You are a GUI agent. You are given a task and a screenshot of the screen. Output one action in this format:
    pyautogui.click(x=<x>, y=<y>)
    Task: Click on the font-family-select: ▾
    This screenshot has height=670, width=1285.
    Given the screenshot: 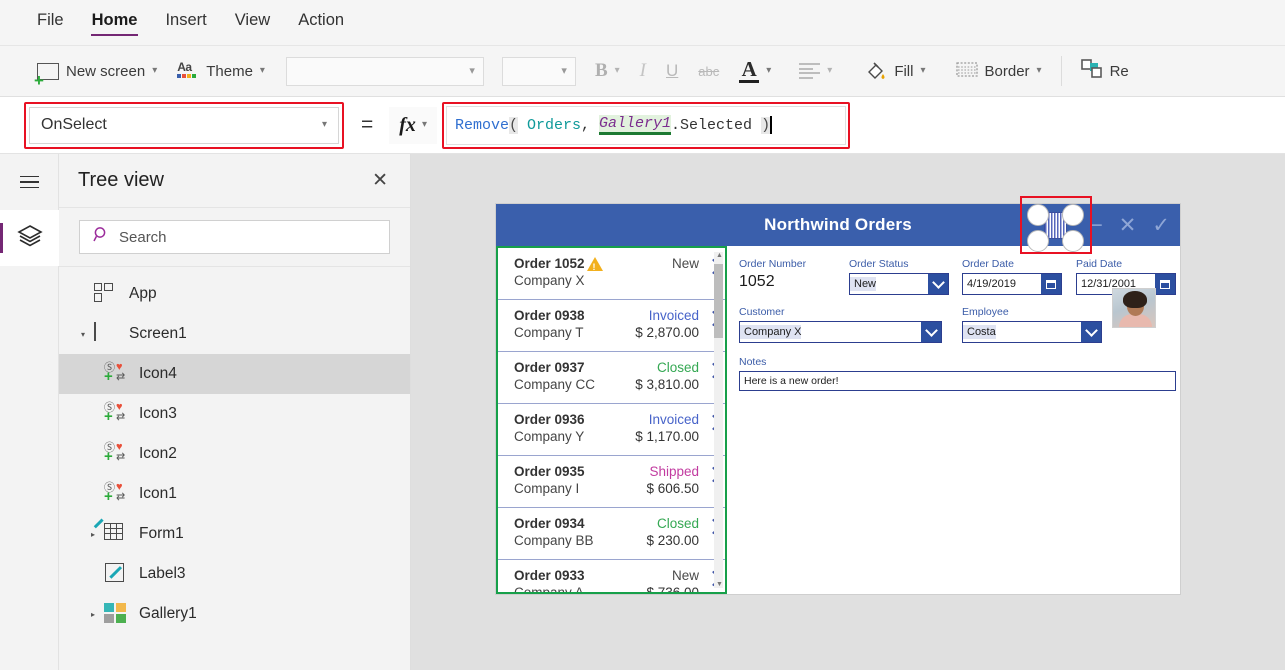 What is the action you would take?
    pyautogui.click(x=384, y=71)
    